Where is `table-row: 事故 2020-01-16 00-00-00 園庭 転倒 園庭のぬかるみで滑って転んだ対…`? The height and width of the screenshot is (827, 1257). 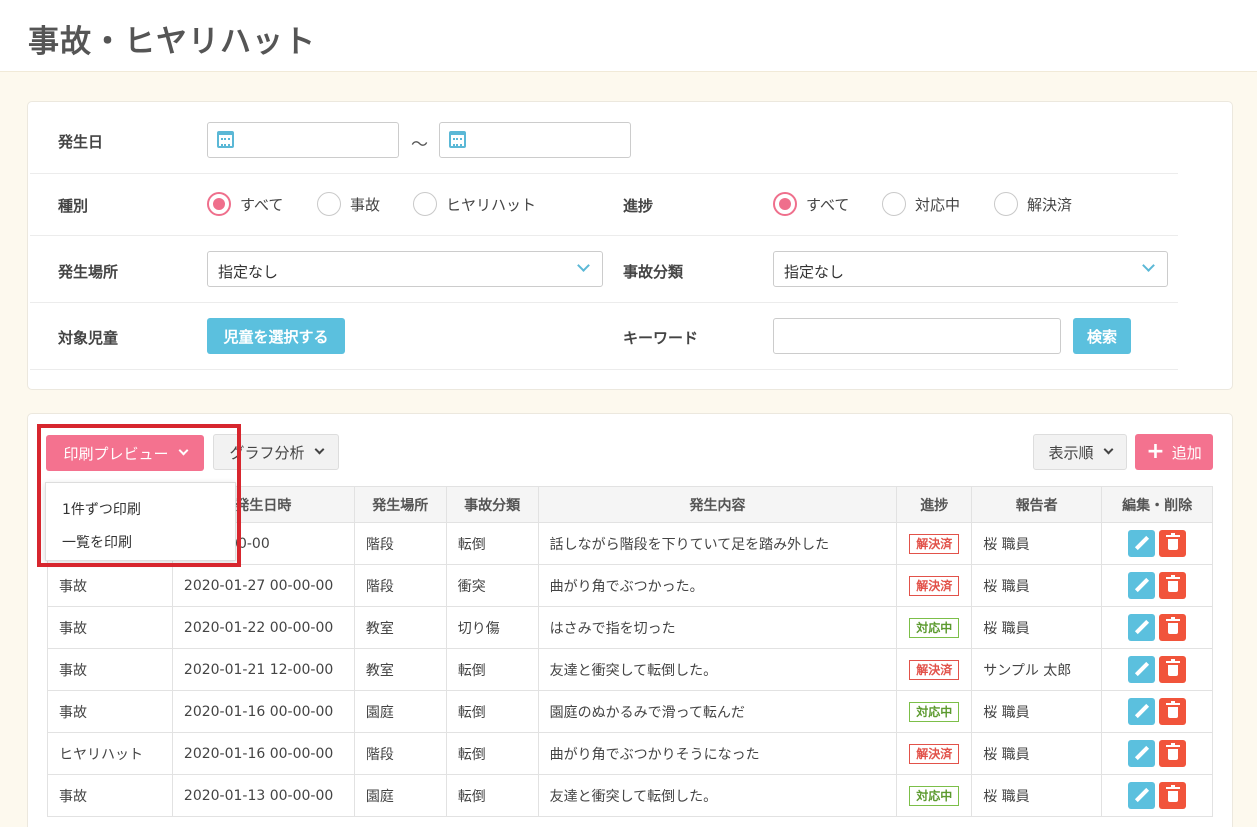
table-row: 事故 2020-01-16 00-00-00 園庭 転倒 園庭のぬかるみで滑って転んだ対… is located at coordinates (630, 711).